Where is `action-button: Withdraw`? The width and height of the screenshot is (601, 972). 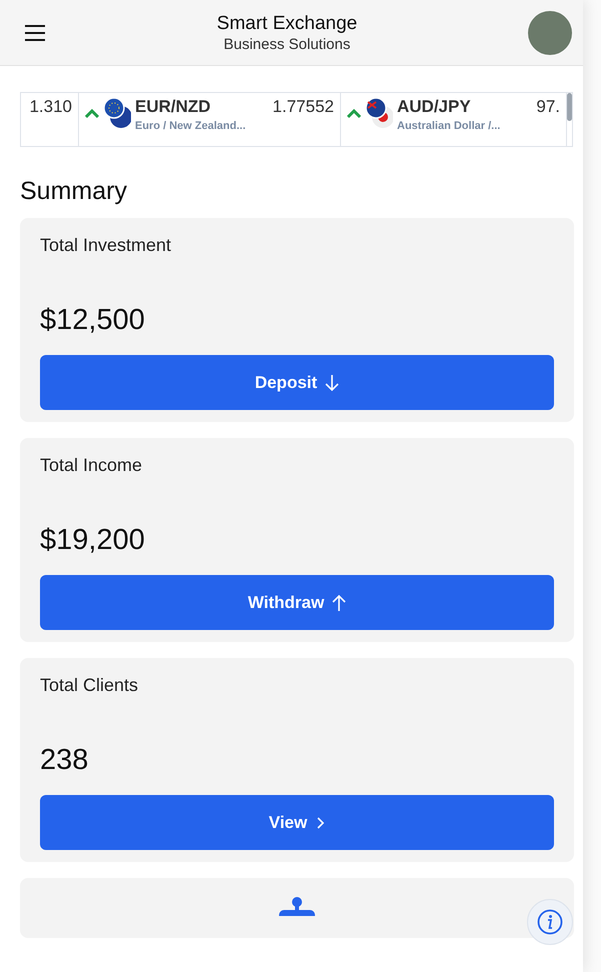
action-button: Withdraw is located at coordinates (297, 602).